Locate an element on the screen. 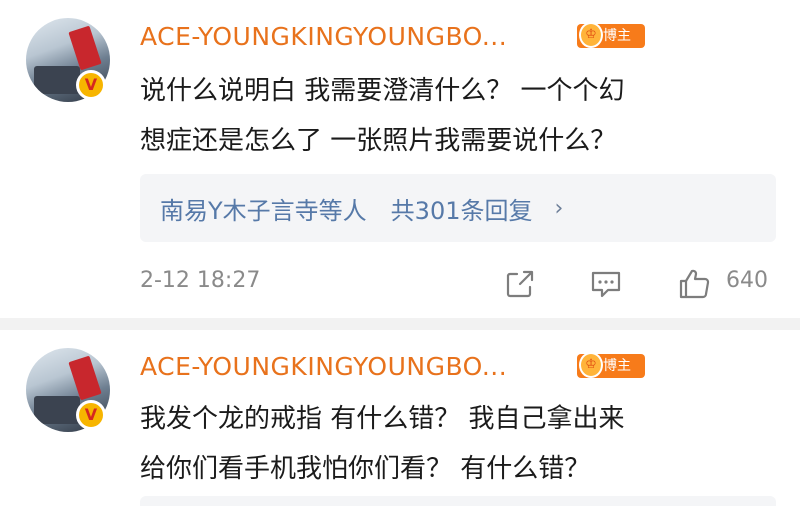  chevron-right-icon: › is located at coordinates (559, 208).